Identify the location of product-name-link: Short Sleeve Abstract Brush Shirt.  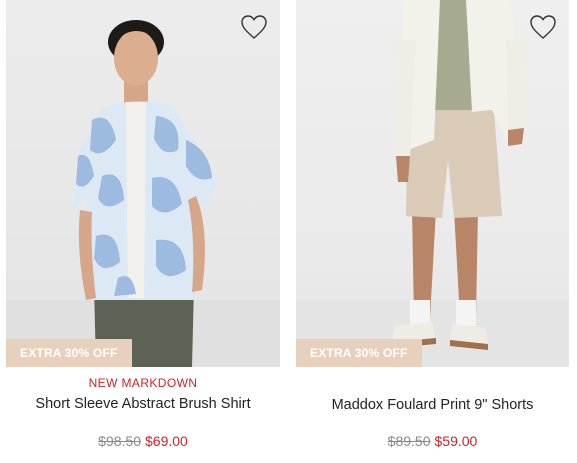
(143, 404).